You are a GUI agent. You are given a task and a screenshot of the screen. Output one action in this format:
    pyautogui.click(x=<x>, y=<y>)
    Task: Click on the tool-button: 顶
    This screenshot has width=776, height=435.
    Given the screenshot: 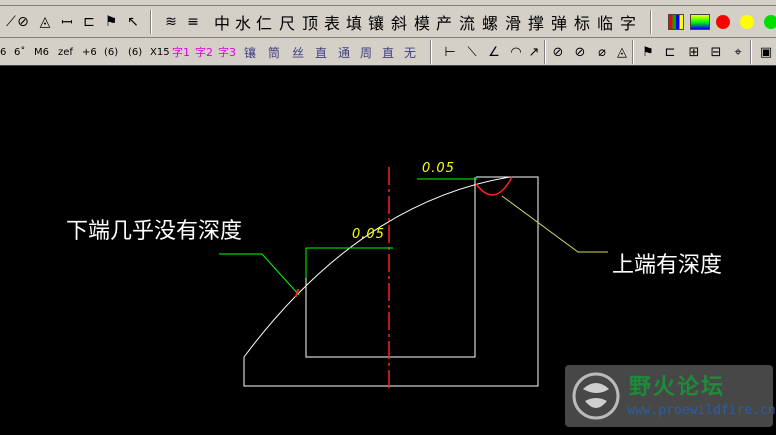 What is the action you would take?
    pyautogui.click(x=310, y=22)
    